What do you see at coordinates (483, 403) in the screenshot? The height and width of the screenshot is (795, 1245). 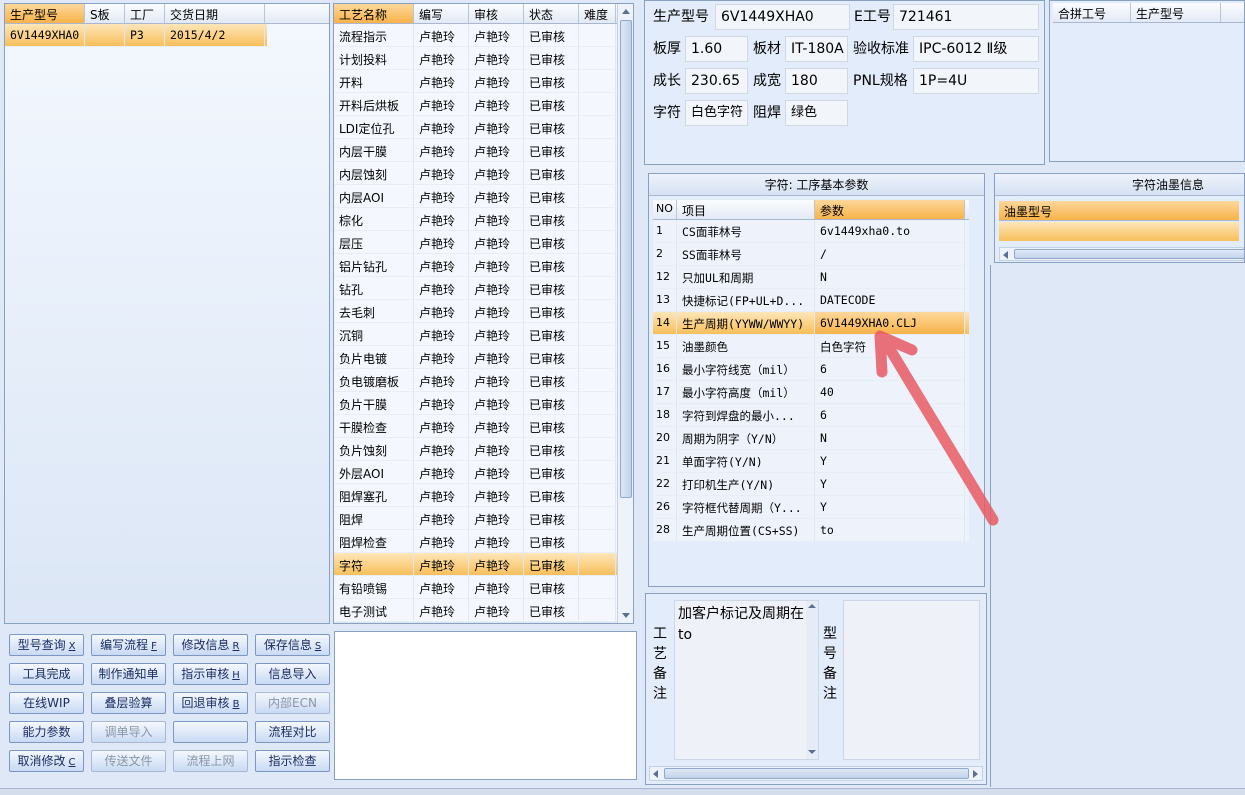 I see `table-row: 负片干膜 卢艳玲 卢艳玲 已审核` at bounding box center [483, 403].